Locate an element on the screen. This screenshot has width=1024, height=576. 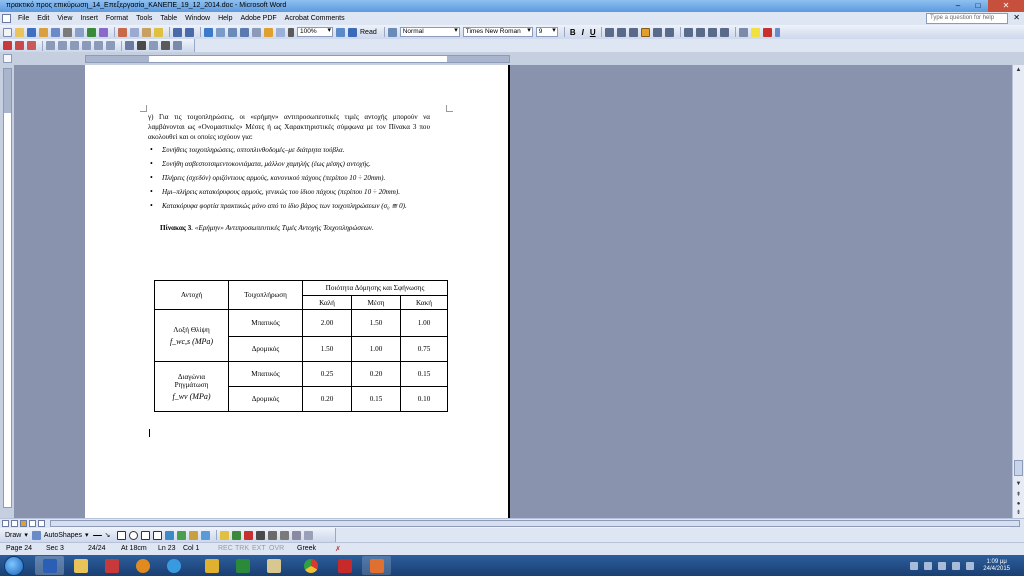
paste-icon is located at coordinates (146, 32).